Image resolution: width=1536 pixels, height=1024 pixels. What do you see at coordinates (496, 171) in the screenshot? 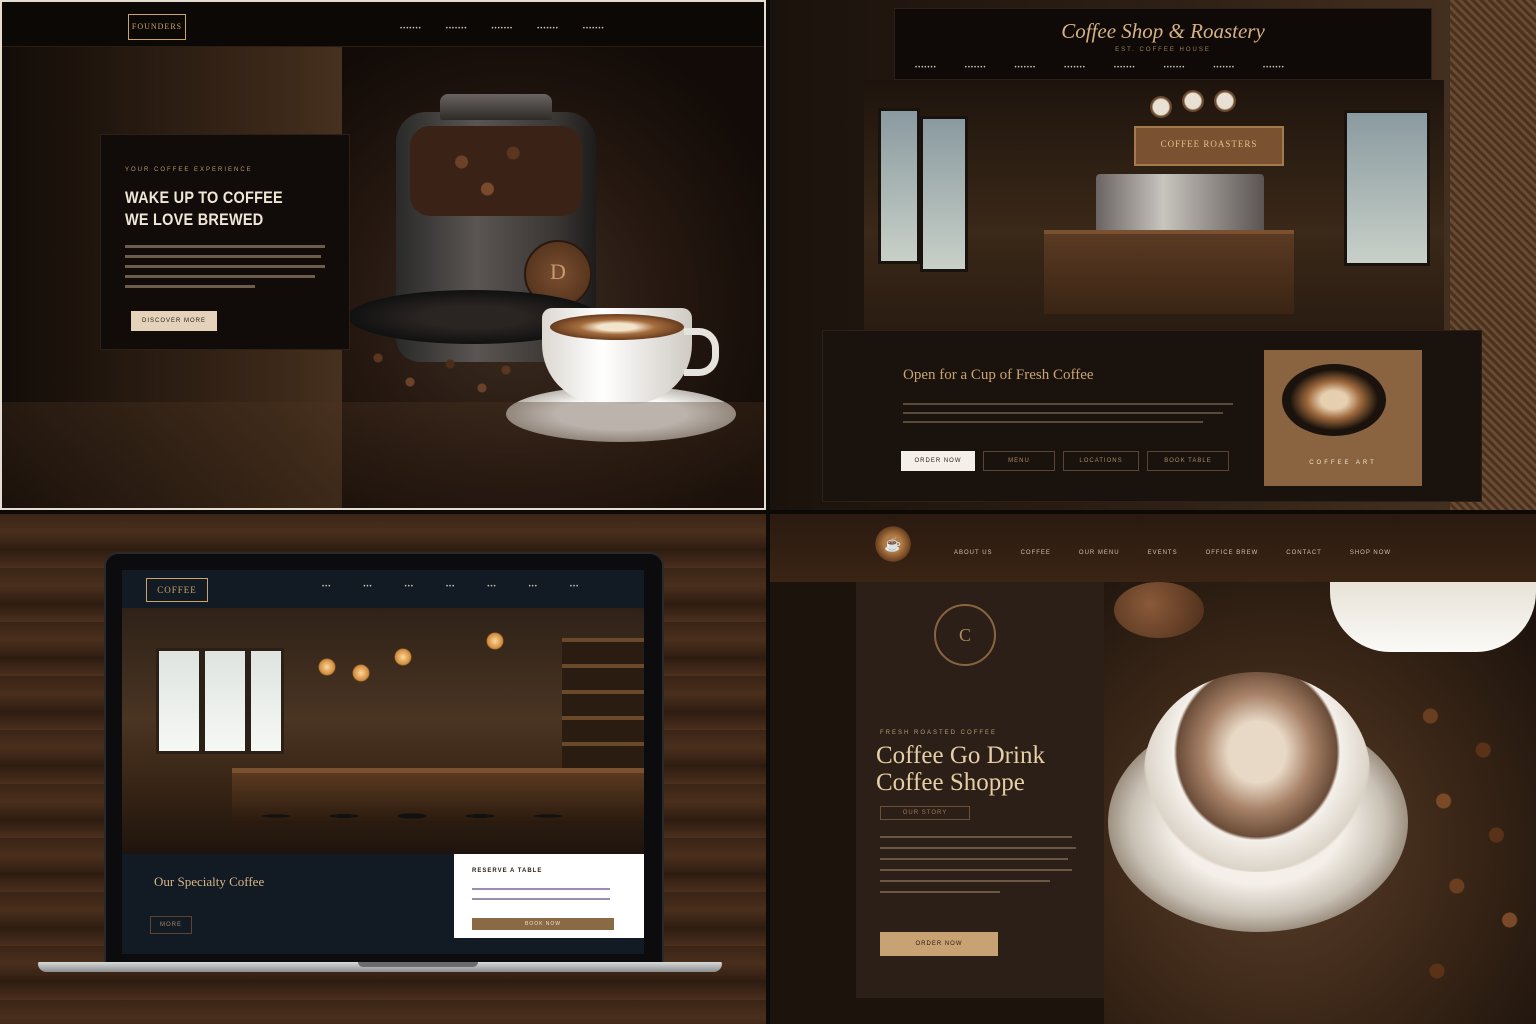
I see `jar-beans` at bounding box center [496, 171].